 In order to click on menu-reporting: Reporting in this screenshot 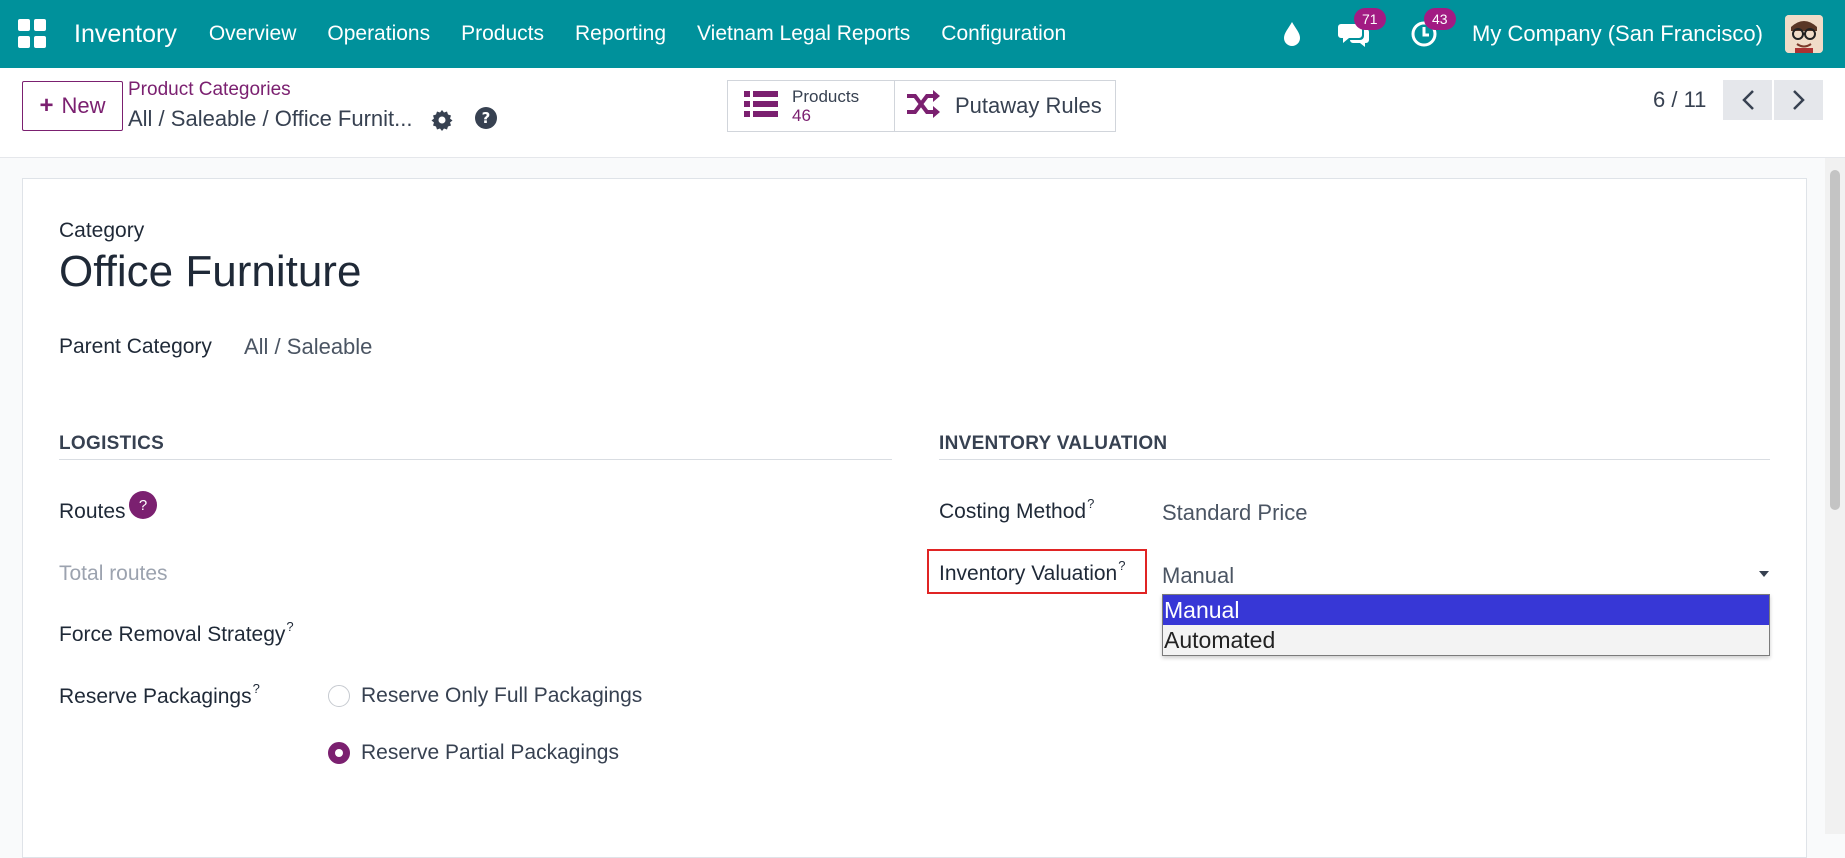, I will do `click(620, 34)`.